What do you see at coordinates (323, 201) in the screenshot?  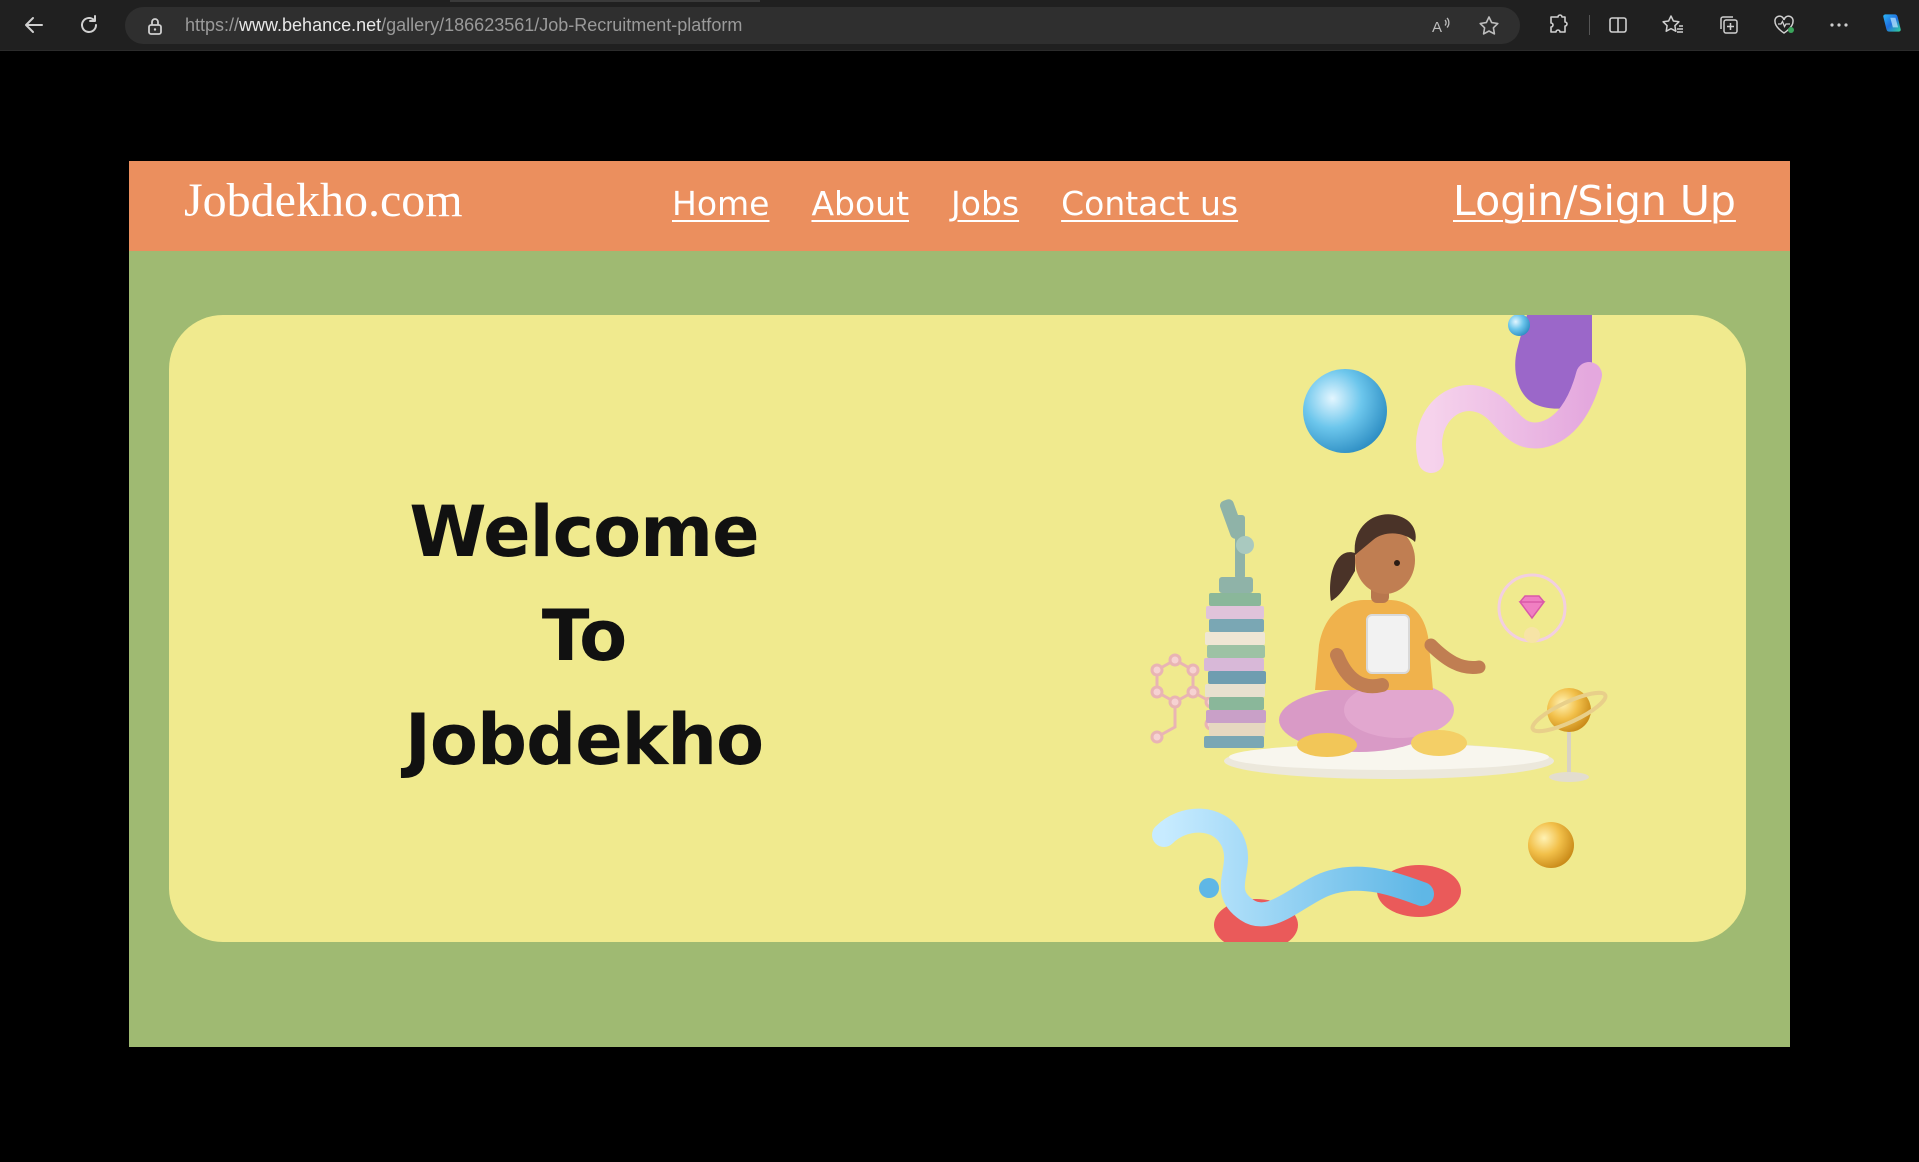 I see `site-logo: Jobdekho.com` at bounding box center [323, 201].